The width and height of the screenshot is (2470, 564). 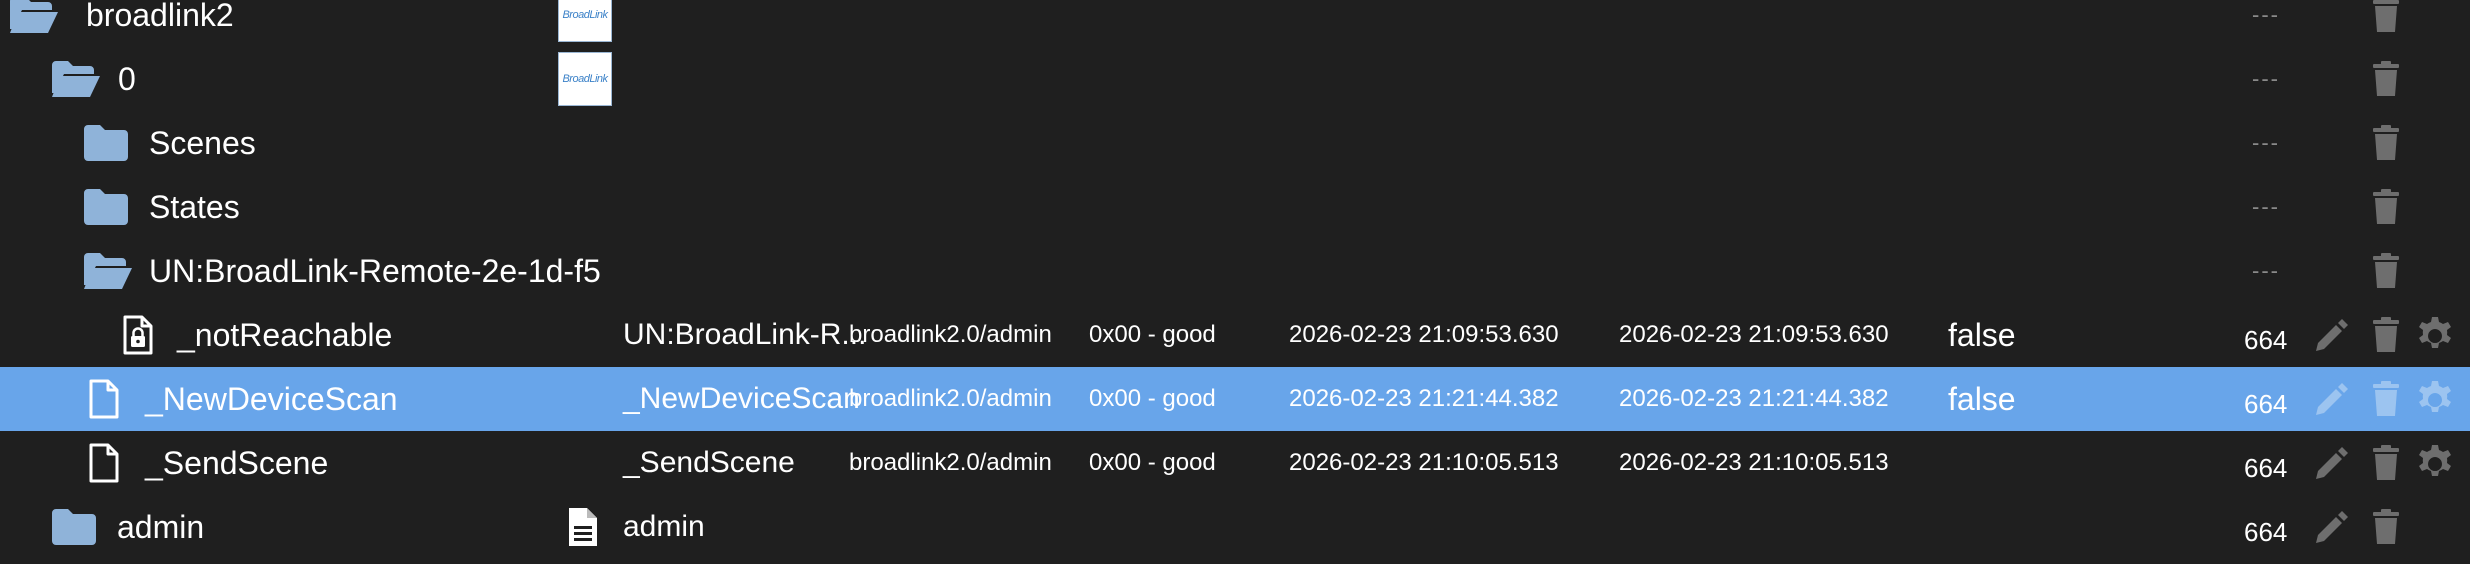 I want to click on object-name: _SendScene, so click(x=237, y=462).